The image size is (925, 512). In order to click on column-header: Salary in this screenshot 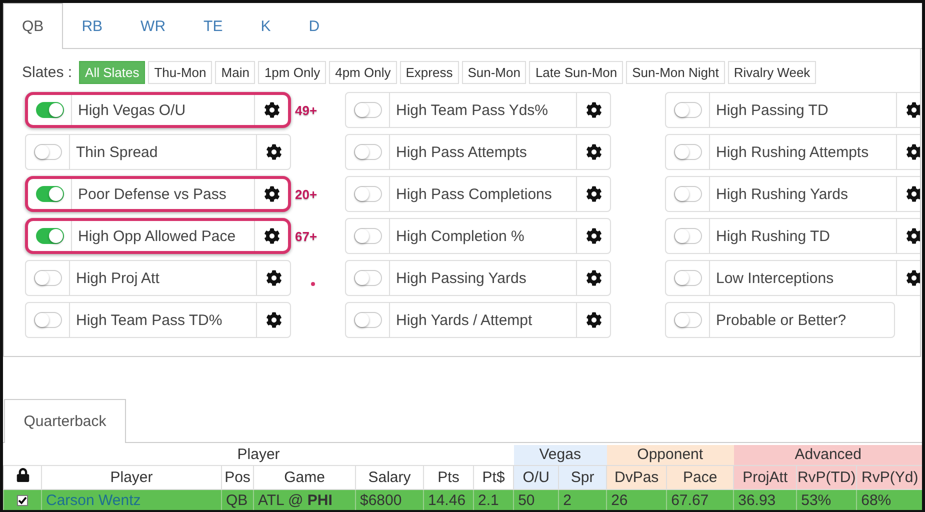, I will do `click(390, 477)`.